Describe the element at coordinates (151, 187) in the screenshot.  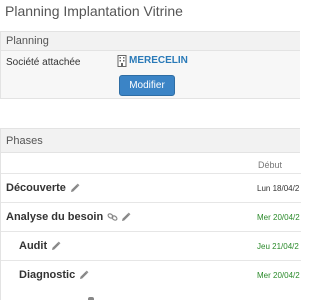
I see `phase-row: Découverte Lun 18/04/2` at that location.